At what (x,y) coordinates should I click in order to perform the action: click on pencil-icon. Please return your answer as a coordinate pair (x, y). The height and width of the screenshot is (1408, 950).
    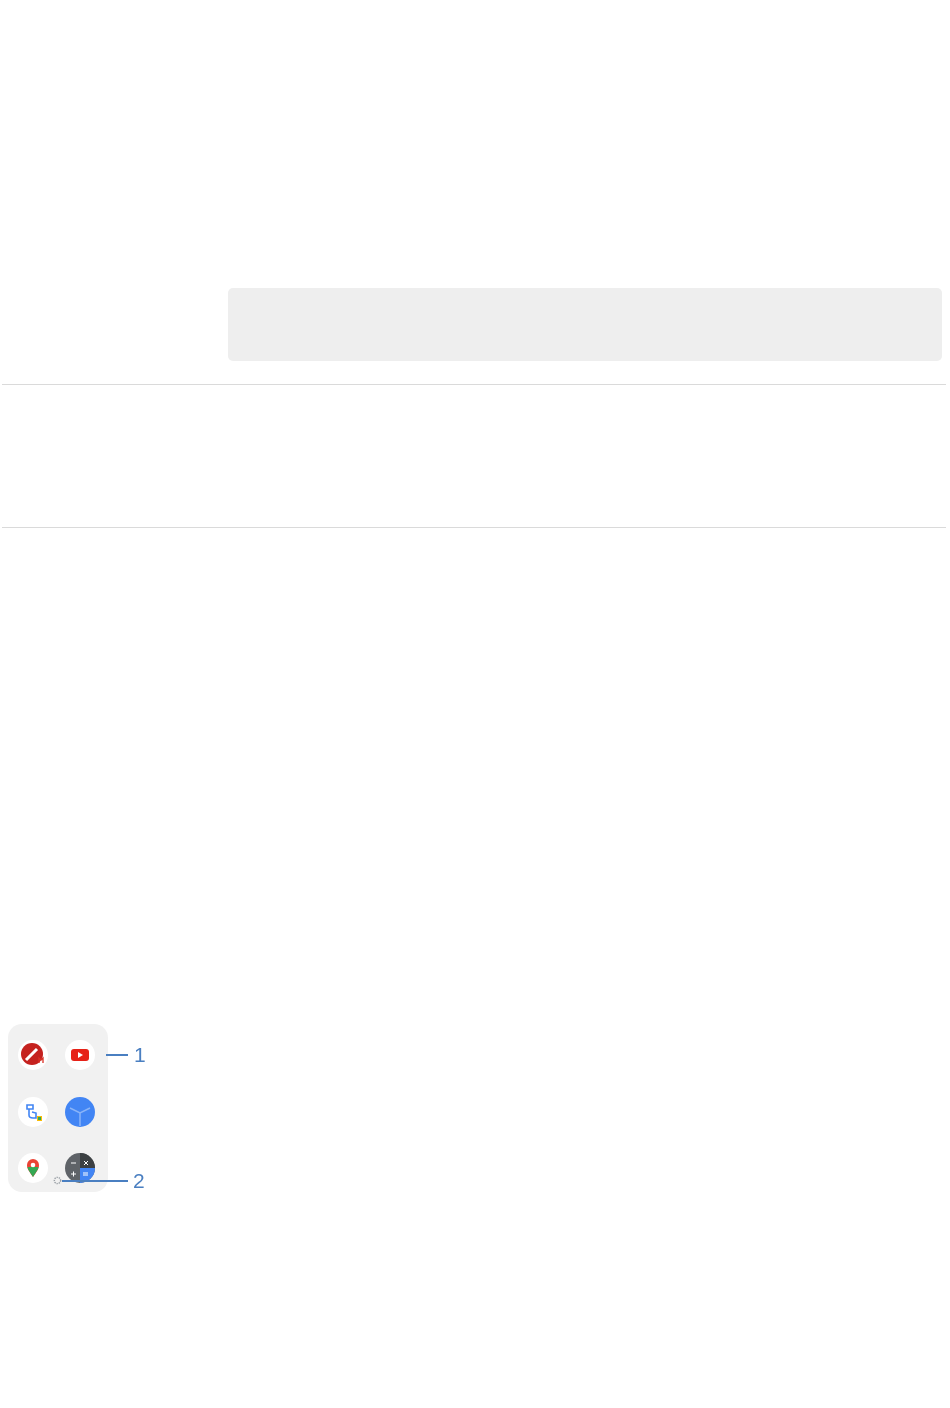
    Looking at the image, I should click on (33, 1055).